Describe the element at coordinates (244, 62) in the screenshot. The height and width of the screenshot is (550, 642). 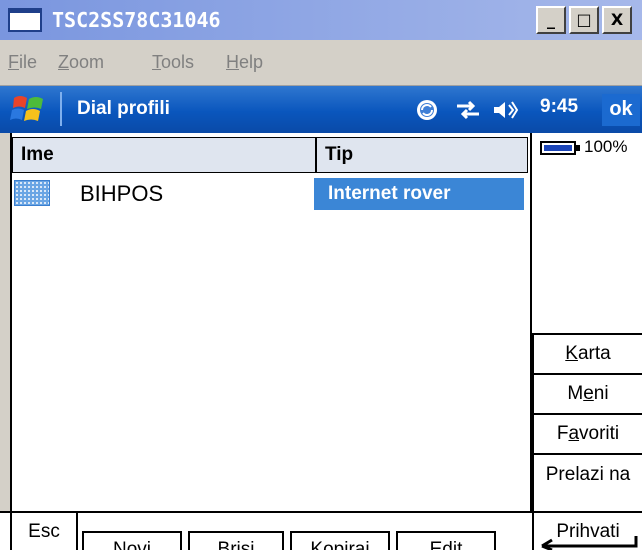
I see `menu-help: Help` at that location.